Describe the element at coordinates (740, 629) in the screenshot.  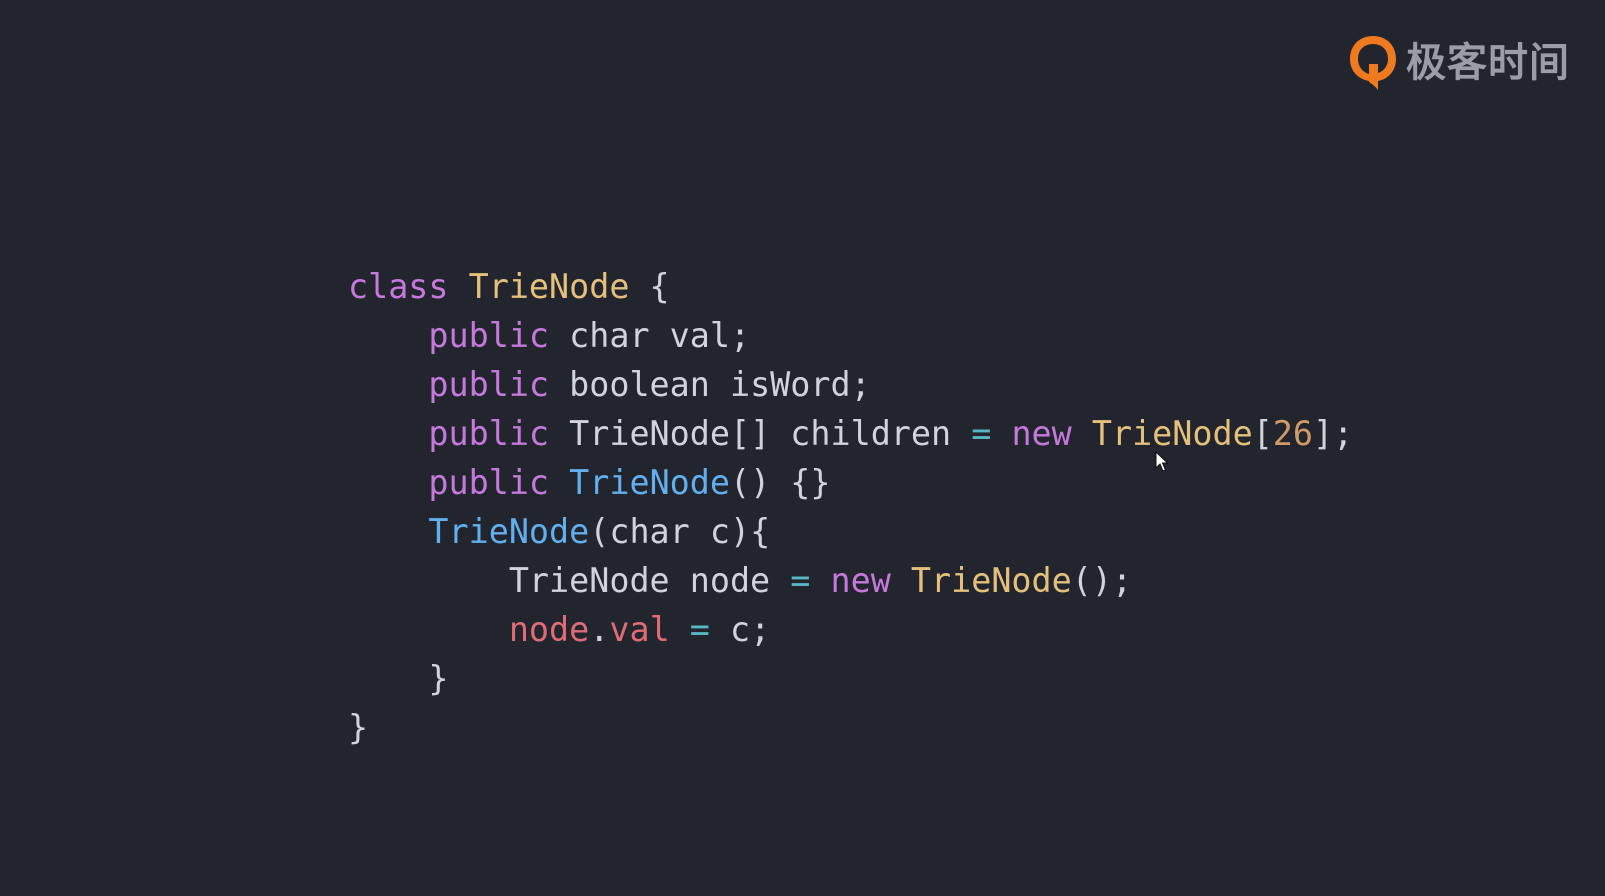
I see `code-token-plain: c;` at that location.